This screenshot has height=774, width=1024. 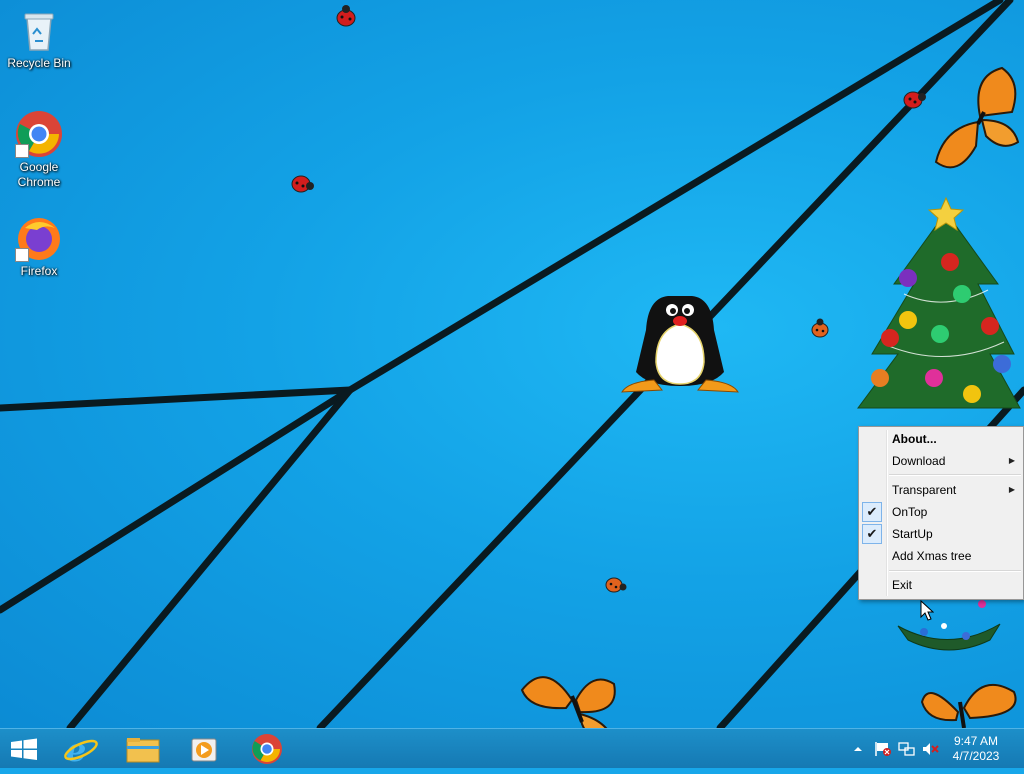 I want to click on network-icon, so click(x=906, y=749).